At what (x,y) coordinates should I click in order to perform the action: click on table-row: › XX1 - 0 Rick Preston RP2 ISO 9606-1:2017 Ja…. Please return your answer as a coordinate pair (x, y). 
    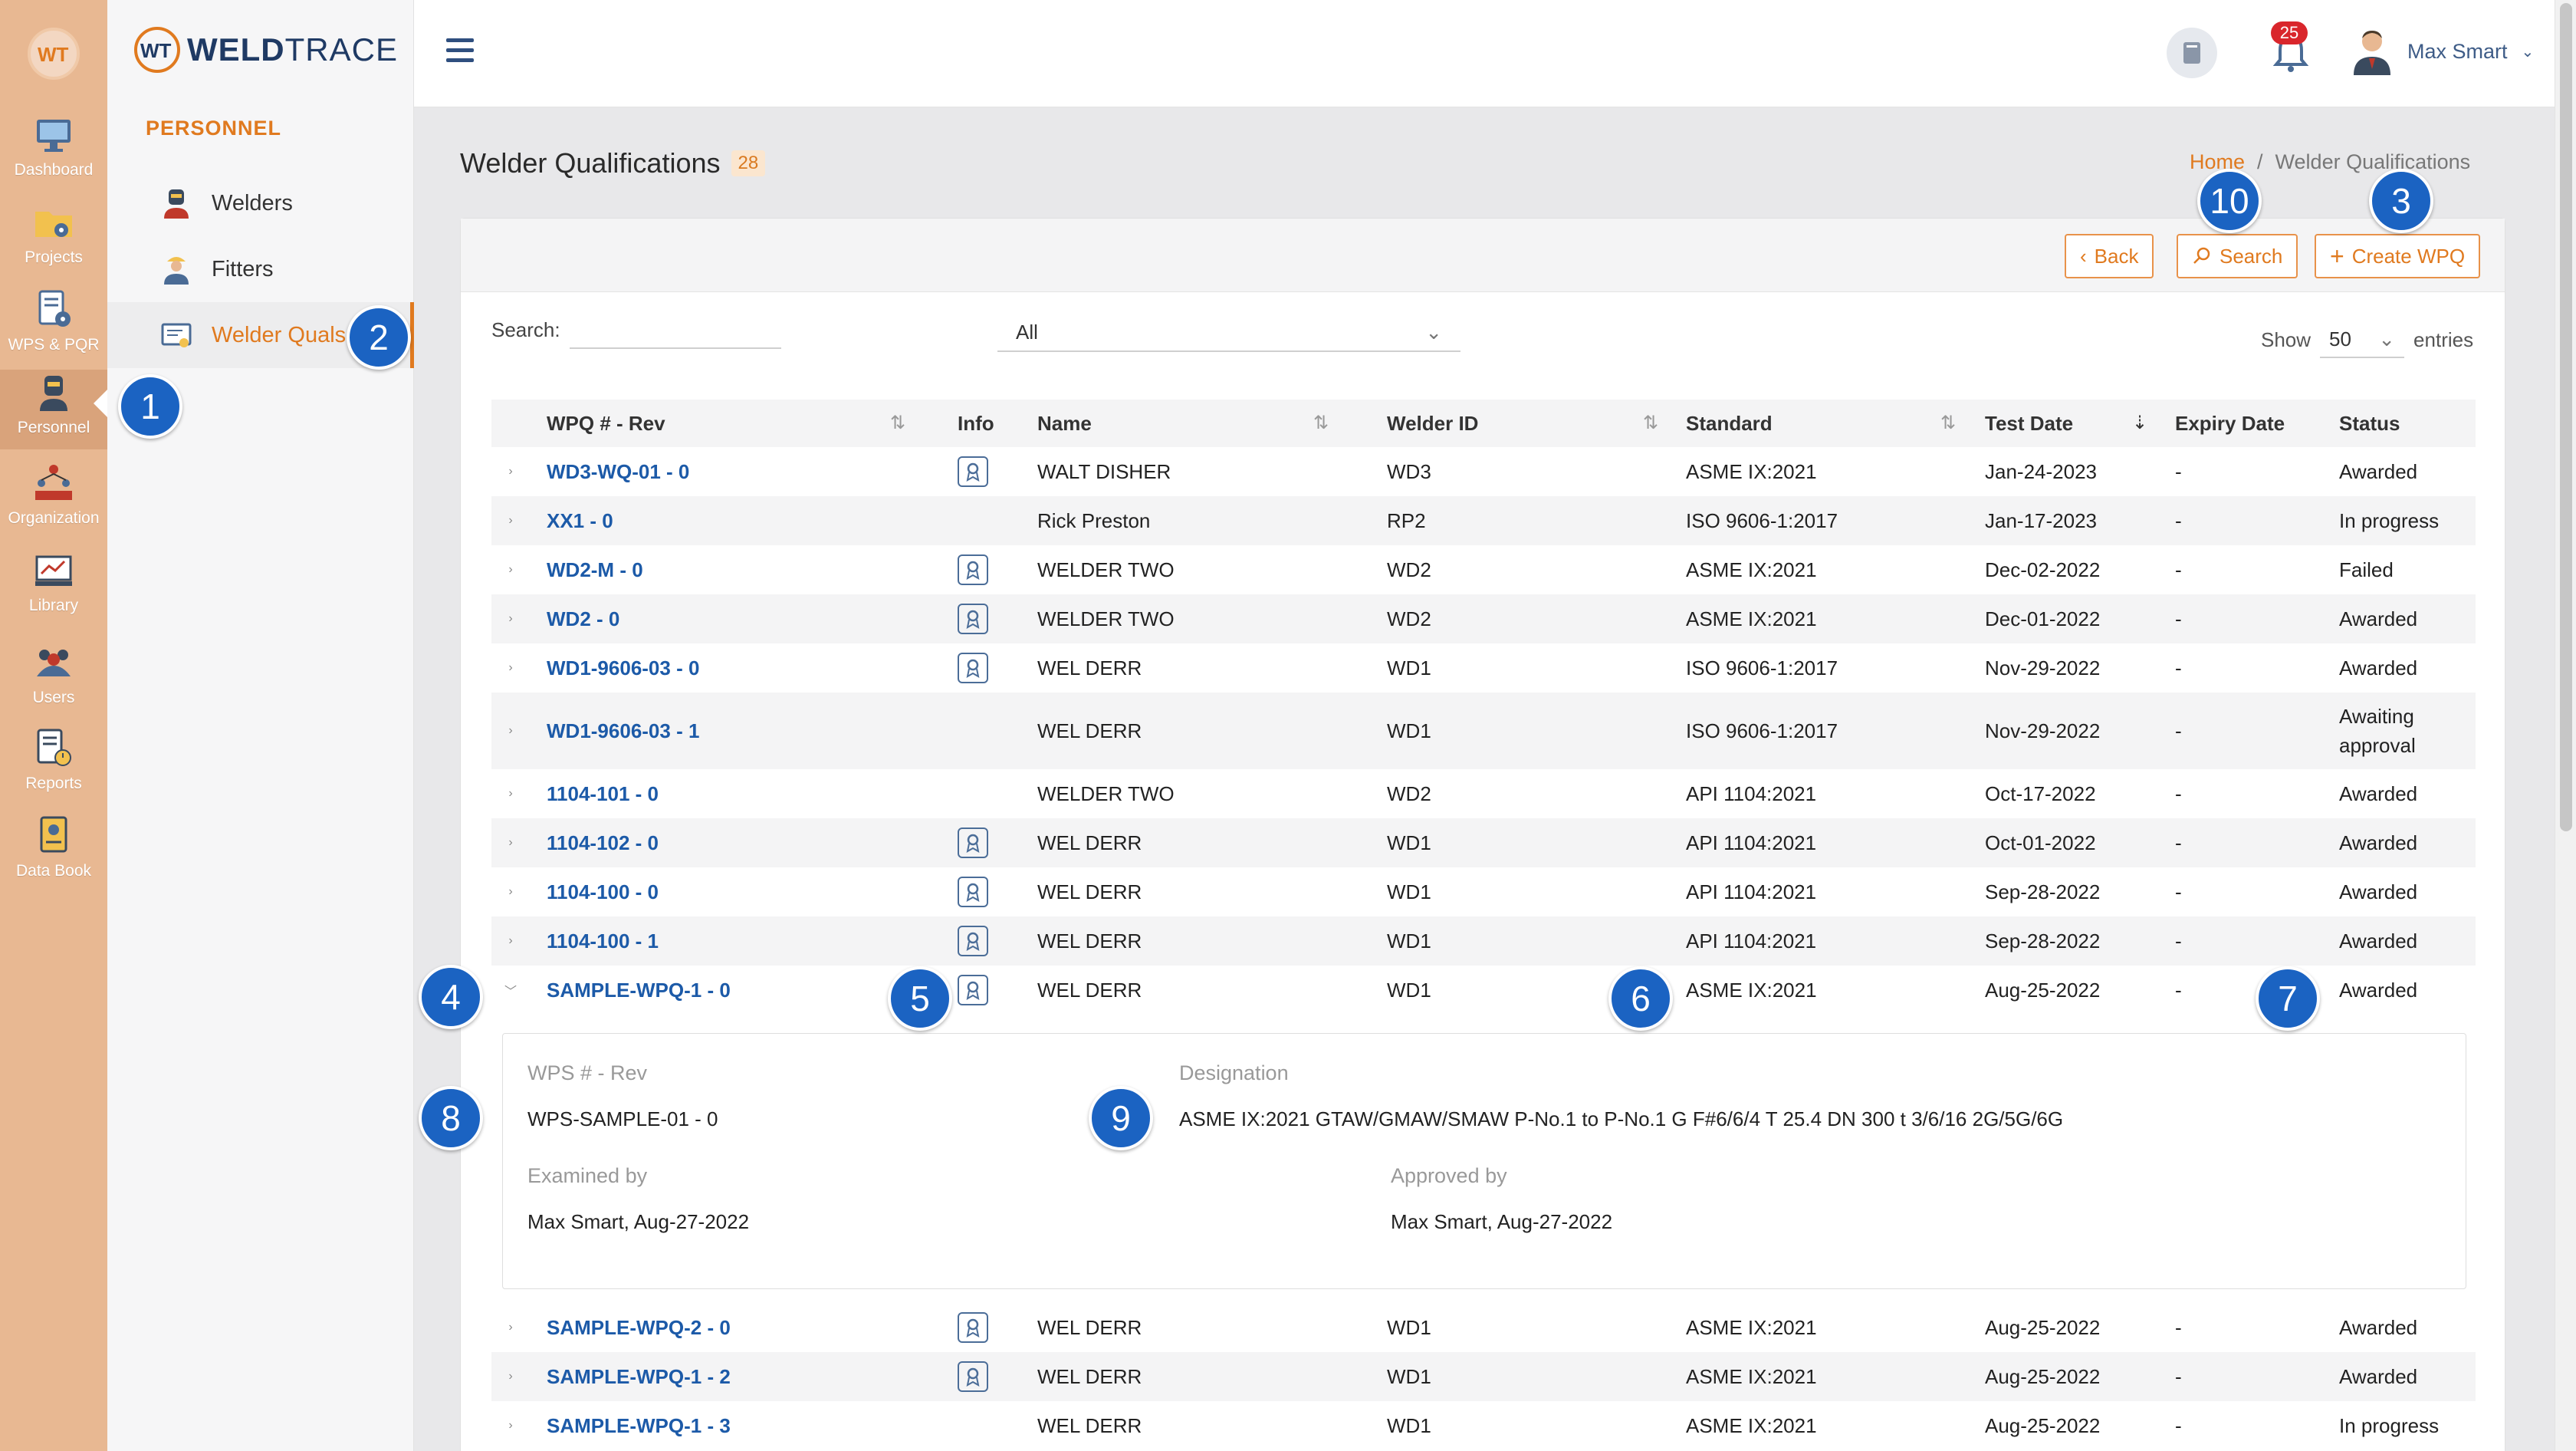
    Looking at the image, I should click on (1483, 520).